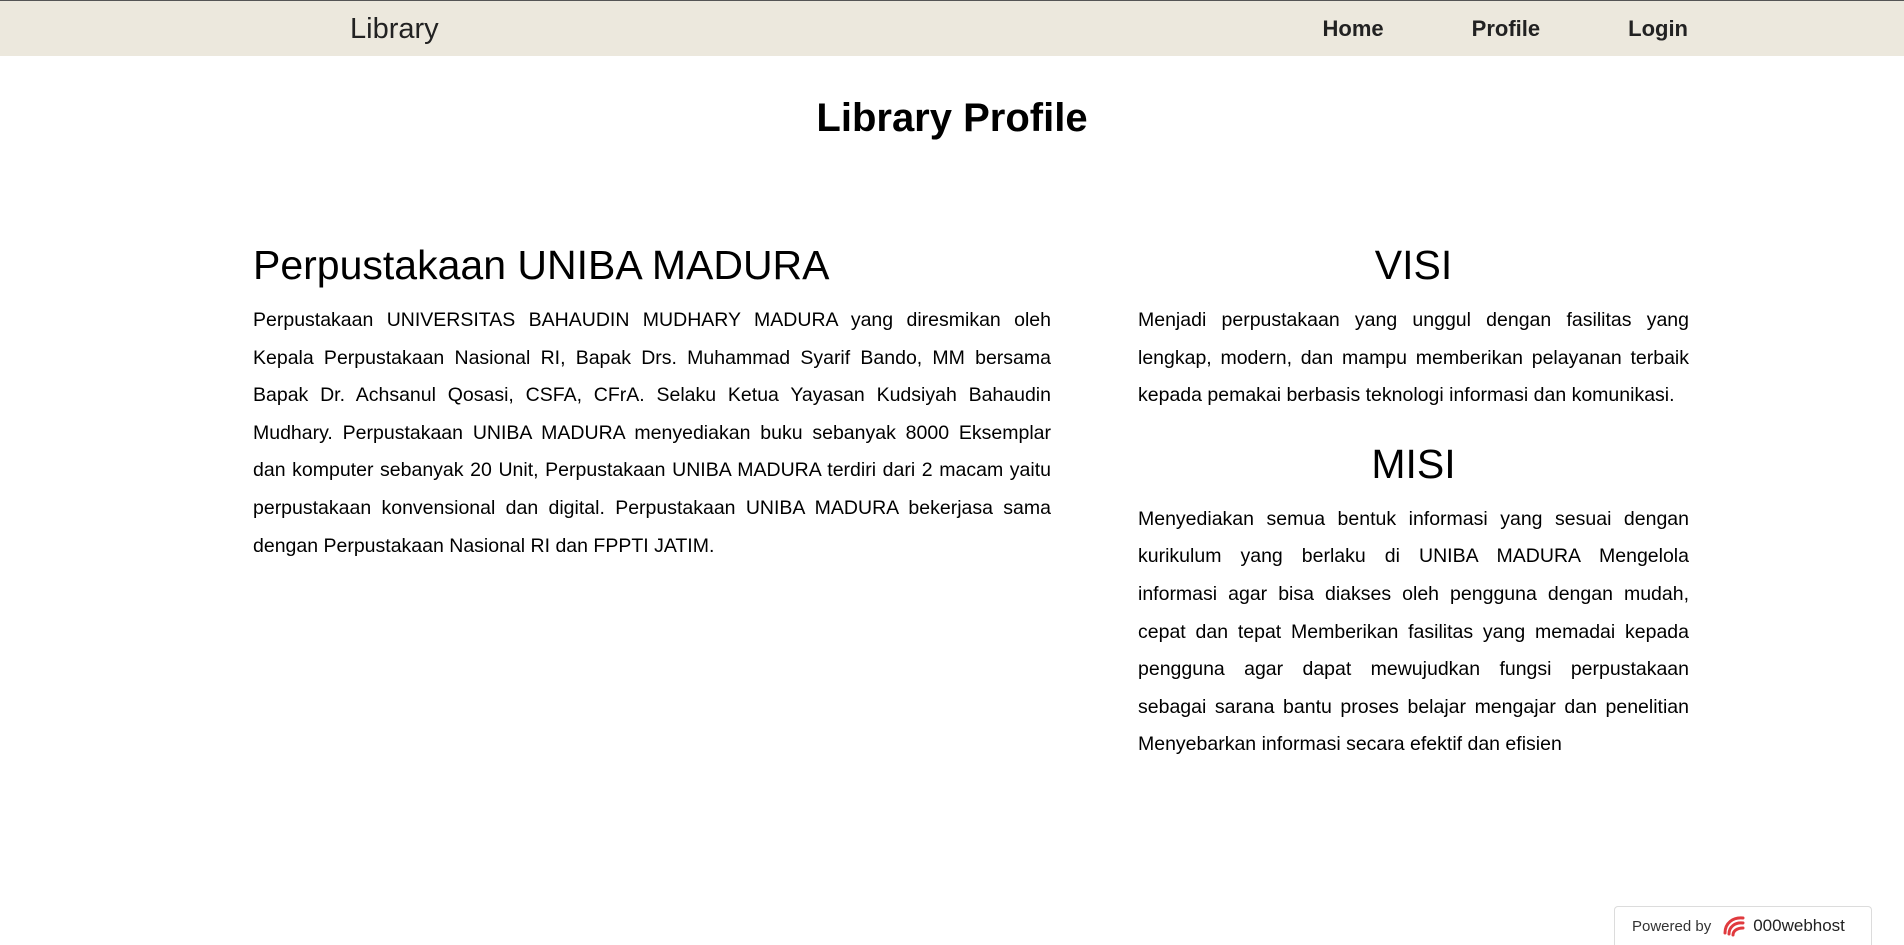  What do you see at coordinates (1461, 29) in the screenshot?
I see `nav-links: Home Profile Login` at bounding box center [1461, 29].